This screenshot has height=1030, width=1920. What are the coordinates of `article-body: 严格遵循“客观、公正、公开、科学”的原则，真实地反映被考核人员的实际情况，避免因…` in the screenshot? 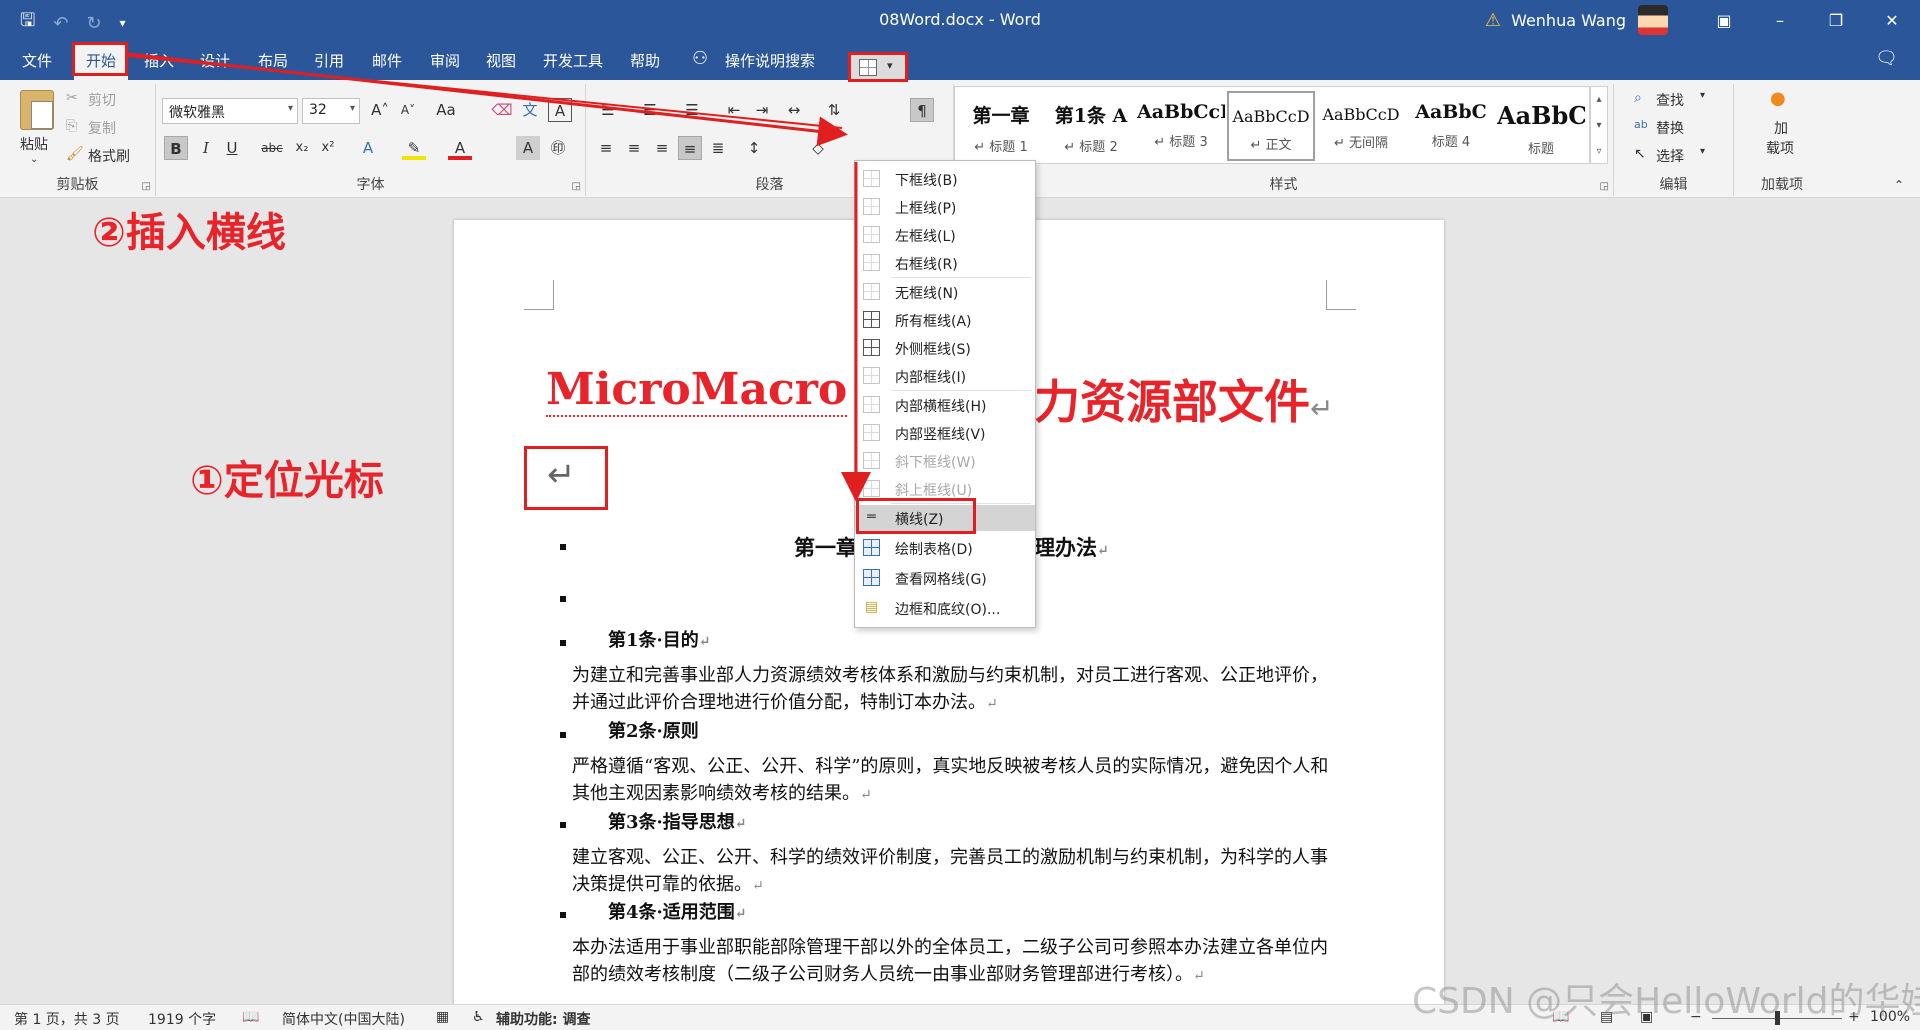 It's located at (957, 781).